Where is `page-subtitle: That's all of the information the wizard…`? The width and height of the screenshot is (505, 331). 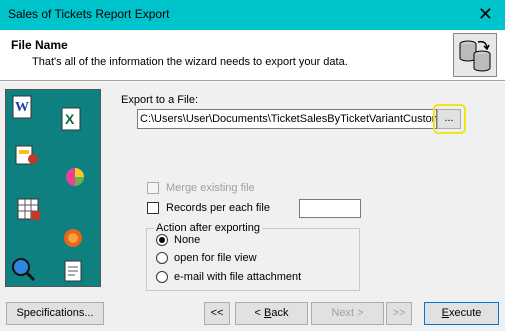 page-subtitle: That's all of the information the wizard… is located at coordinates (190, 62).